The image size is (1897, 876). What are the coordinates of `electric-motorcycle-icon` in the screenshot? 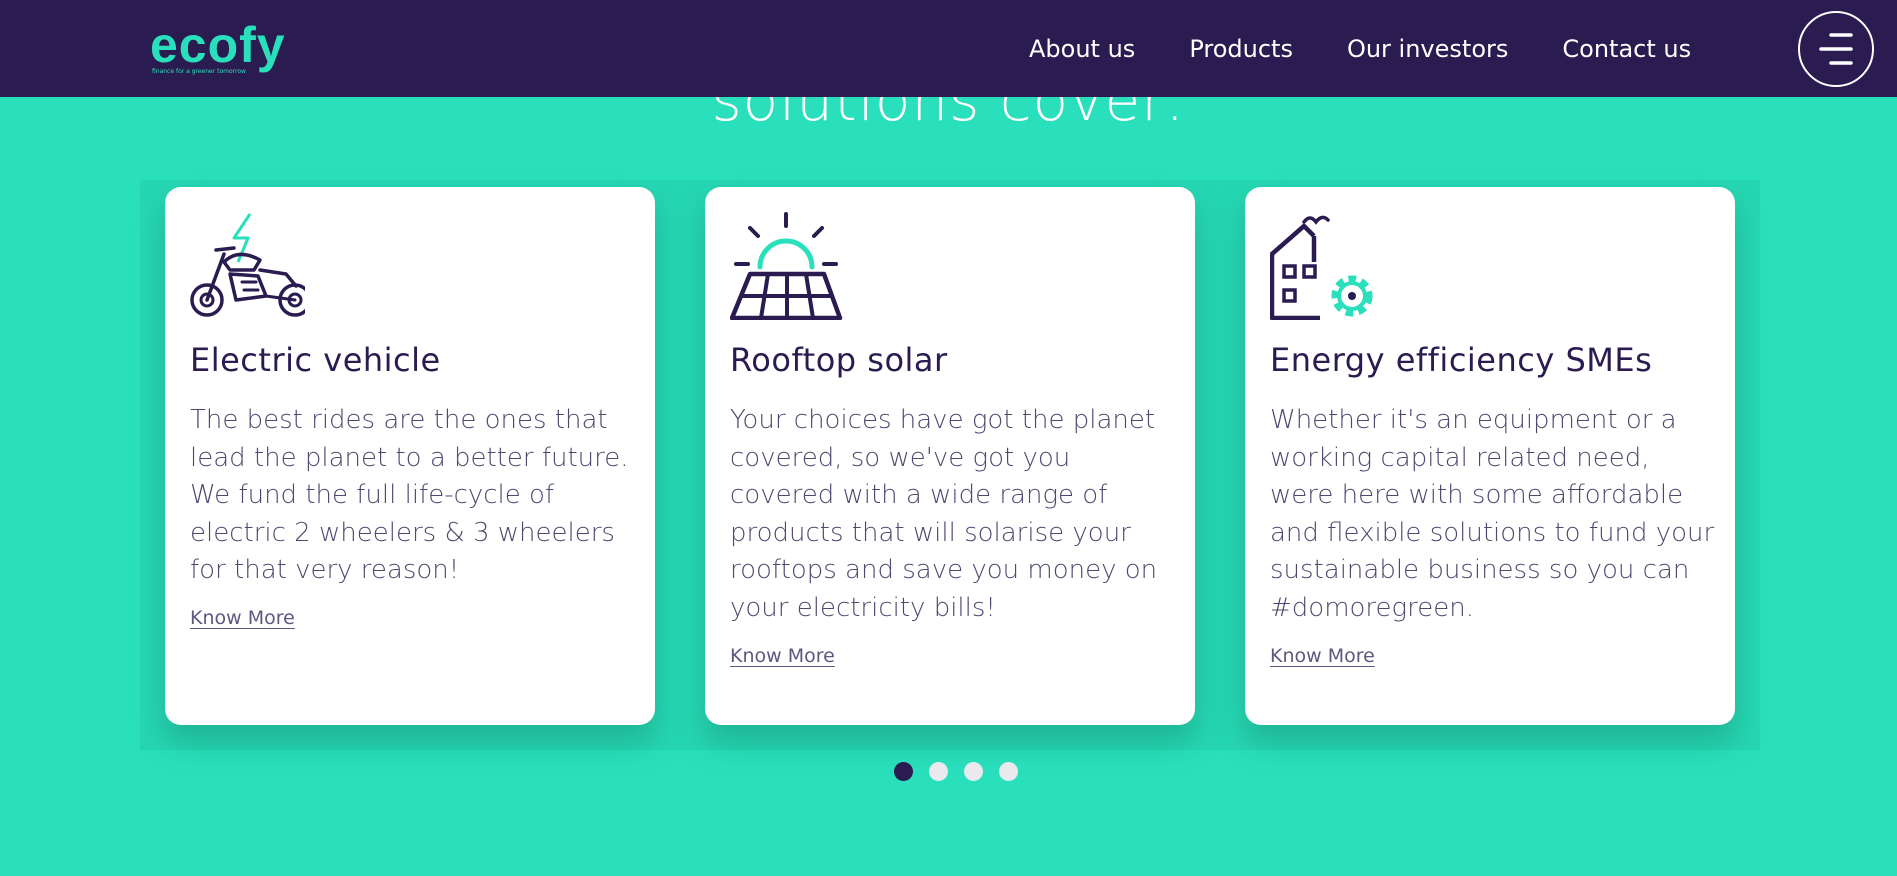 It's located at (247, 265).